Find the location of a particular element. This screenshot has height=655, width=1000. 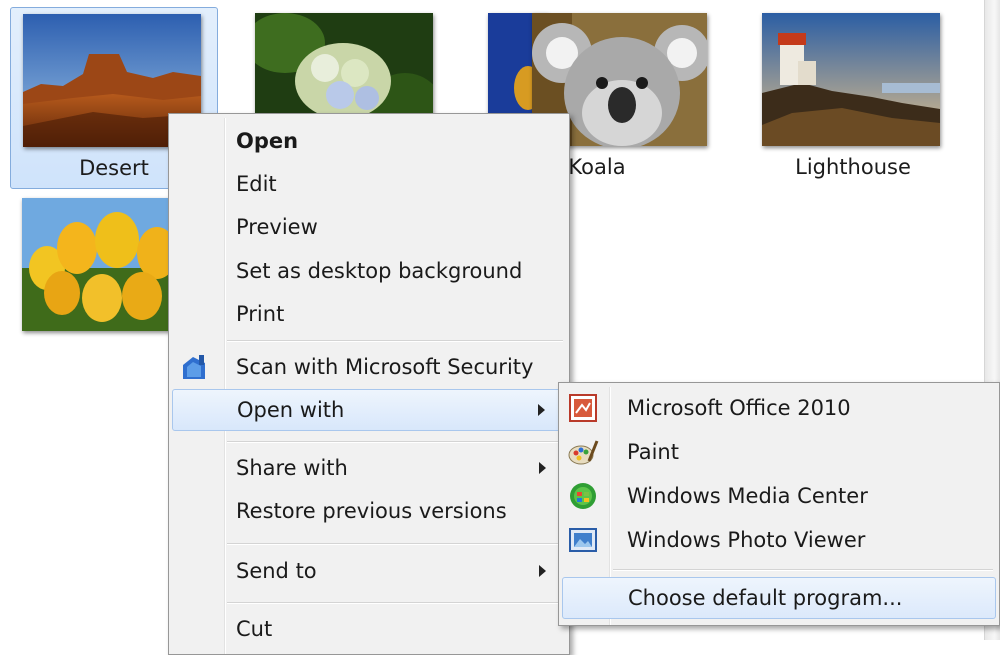

security-shield-icon is located at coordinates (194, 367).